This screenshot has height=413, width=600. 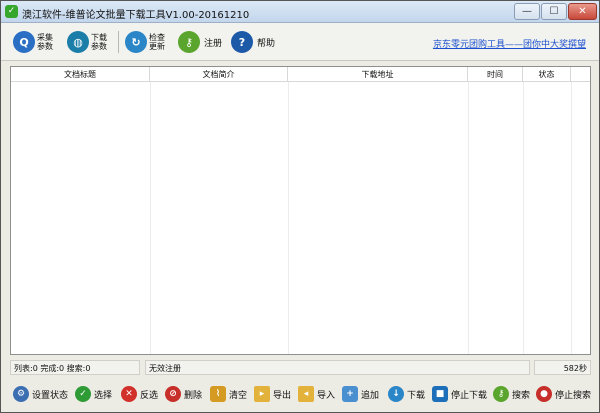 What do you see at coordinates (282, 395) in the screenshot?
I see `export-label: 导出` at bounding box center [282, 395].